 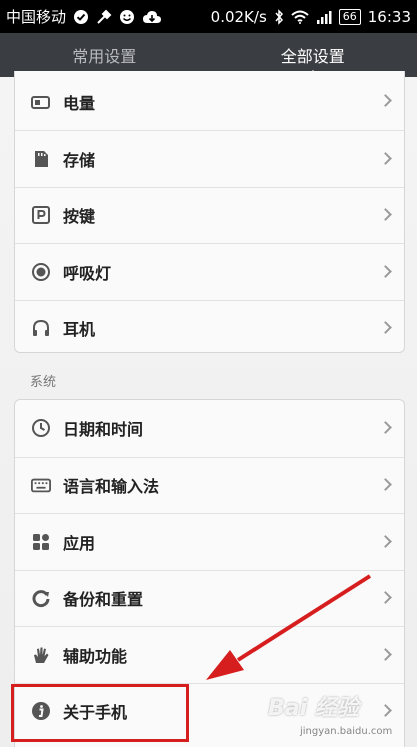 I want to click on baidu-watermark: Bai 经验, so click(x=313, y=708).